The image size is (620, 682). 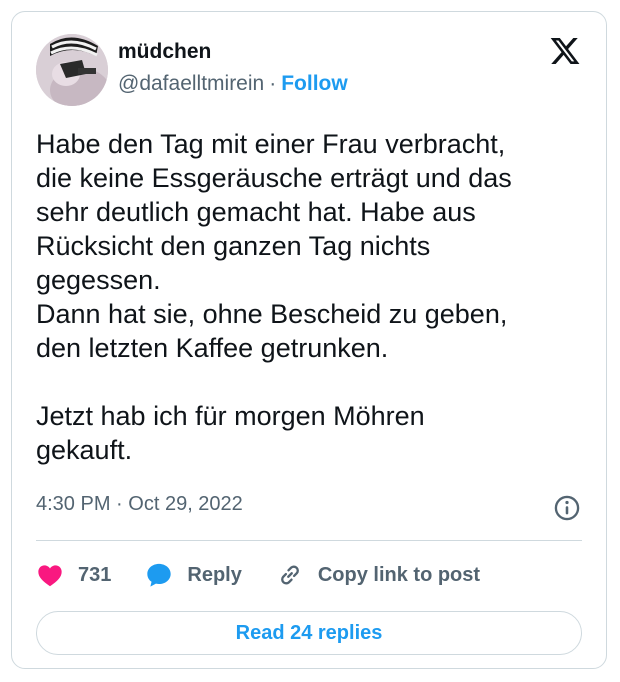 What do you see at coordinates (191, 83) in the screenshot?
I see `author-handle: @dafaelltmirein` at bounding box center [191, 83].